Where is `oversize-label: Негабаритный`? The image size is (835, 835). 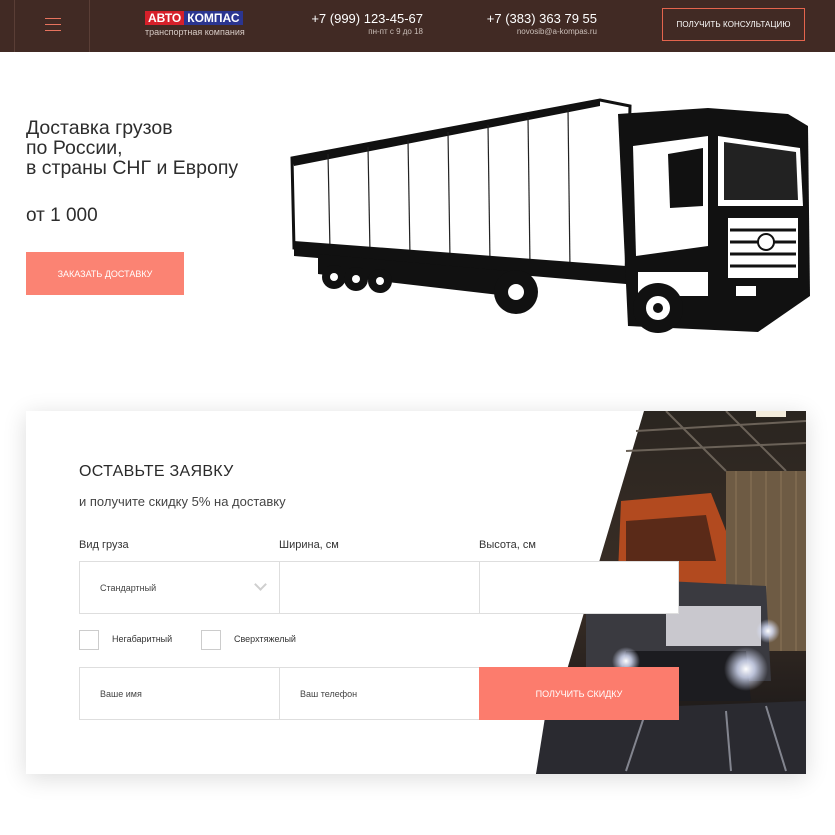 oversize-label: Негабаритный is located at coordinates (142, 639).